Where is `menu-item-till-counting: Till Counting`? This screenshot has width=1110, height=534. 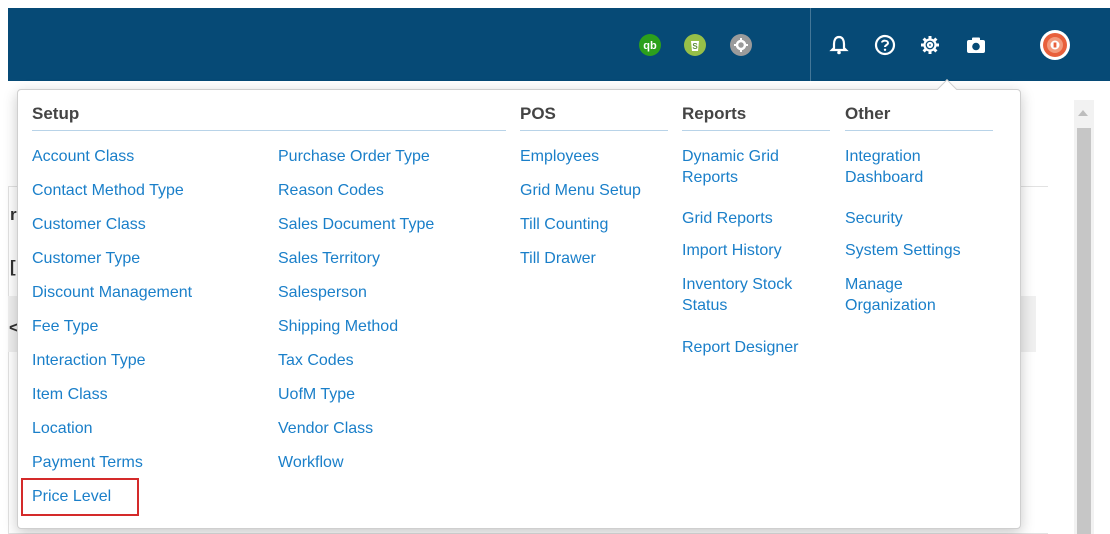
menu-item-till-counting: Till Counting is located at coordinates (564, 224).